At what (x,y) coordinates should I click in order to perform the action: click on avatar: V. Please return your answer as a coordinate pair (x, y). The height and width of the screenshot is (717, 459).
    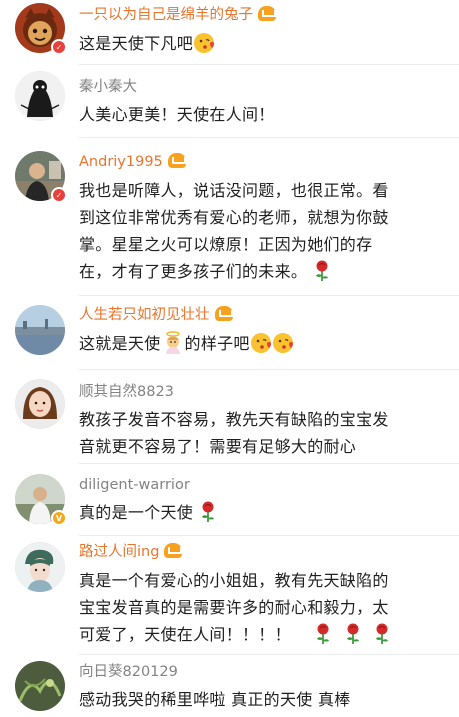
    Looking at the image, I should click on (41, 500).